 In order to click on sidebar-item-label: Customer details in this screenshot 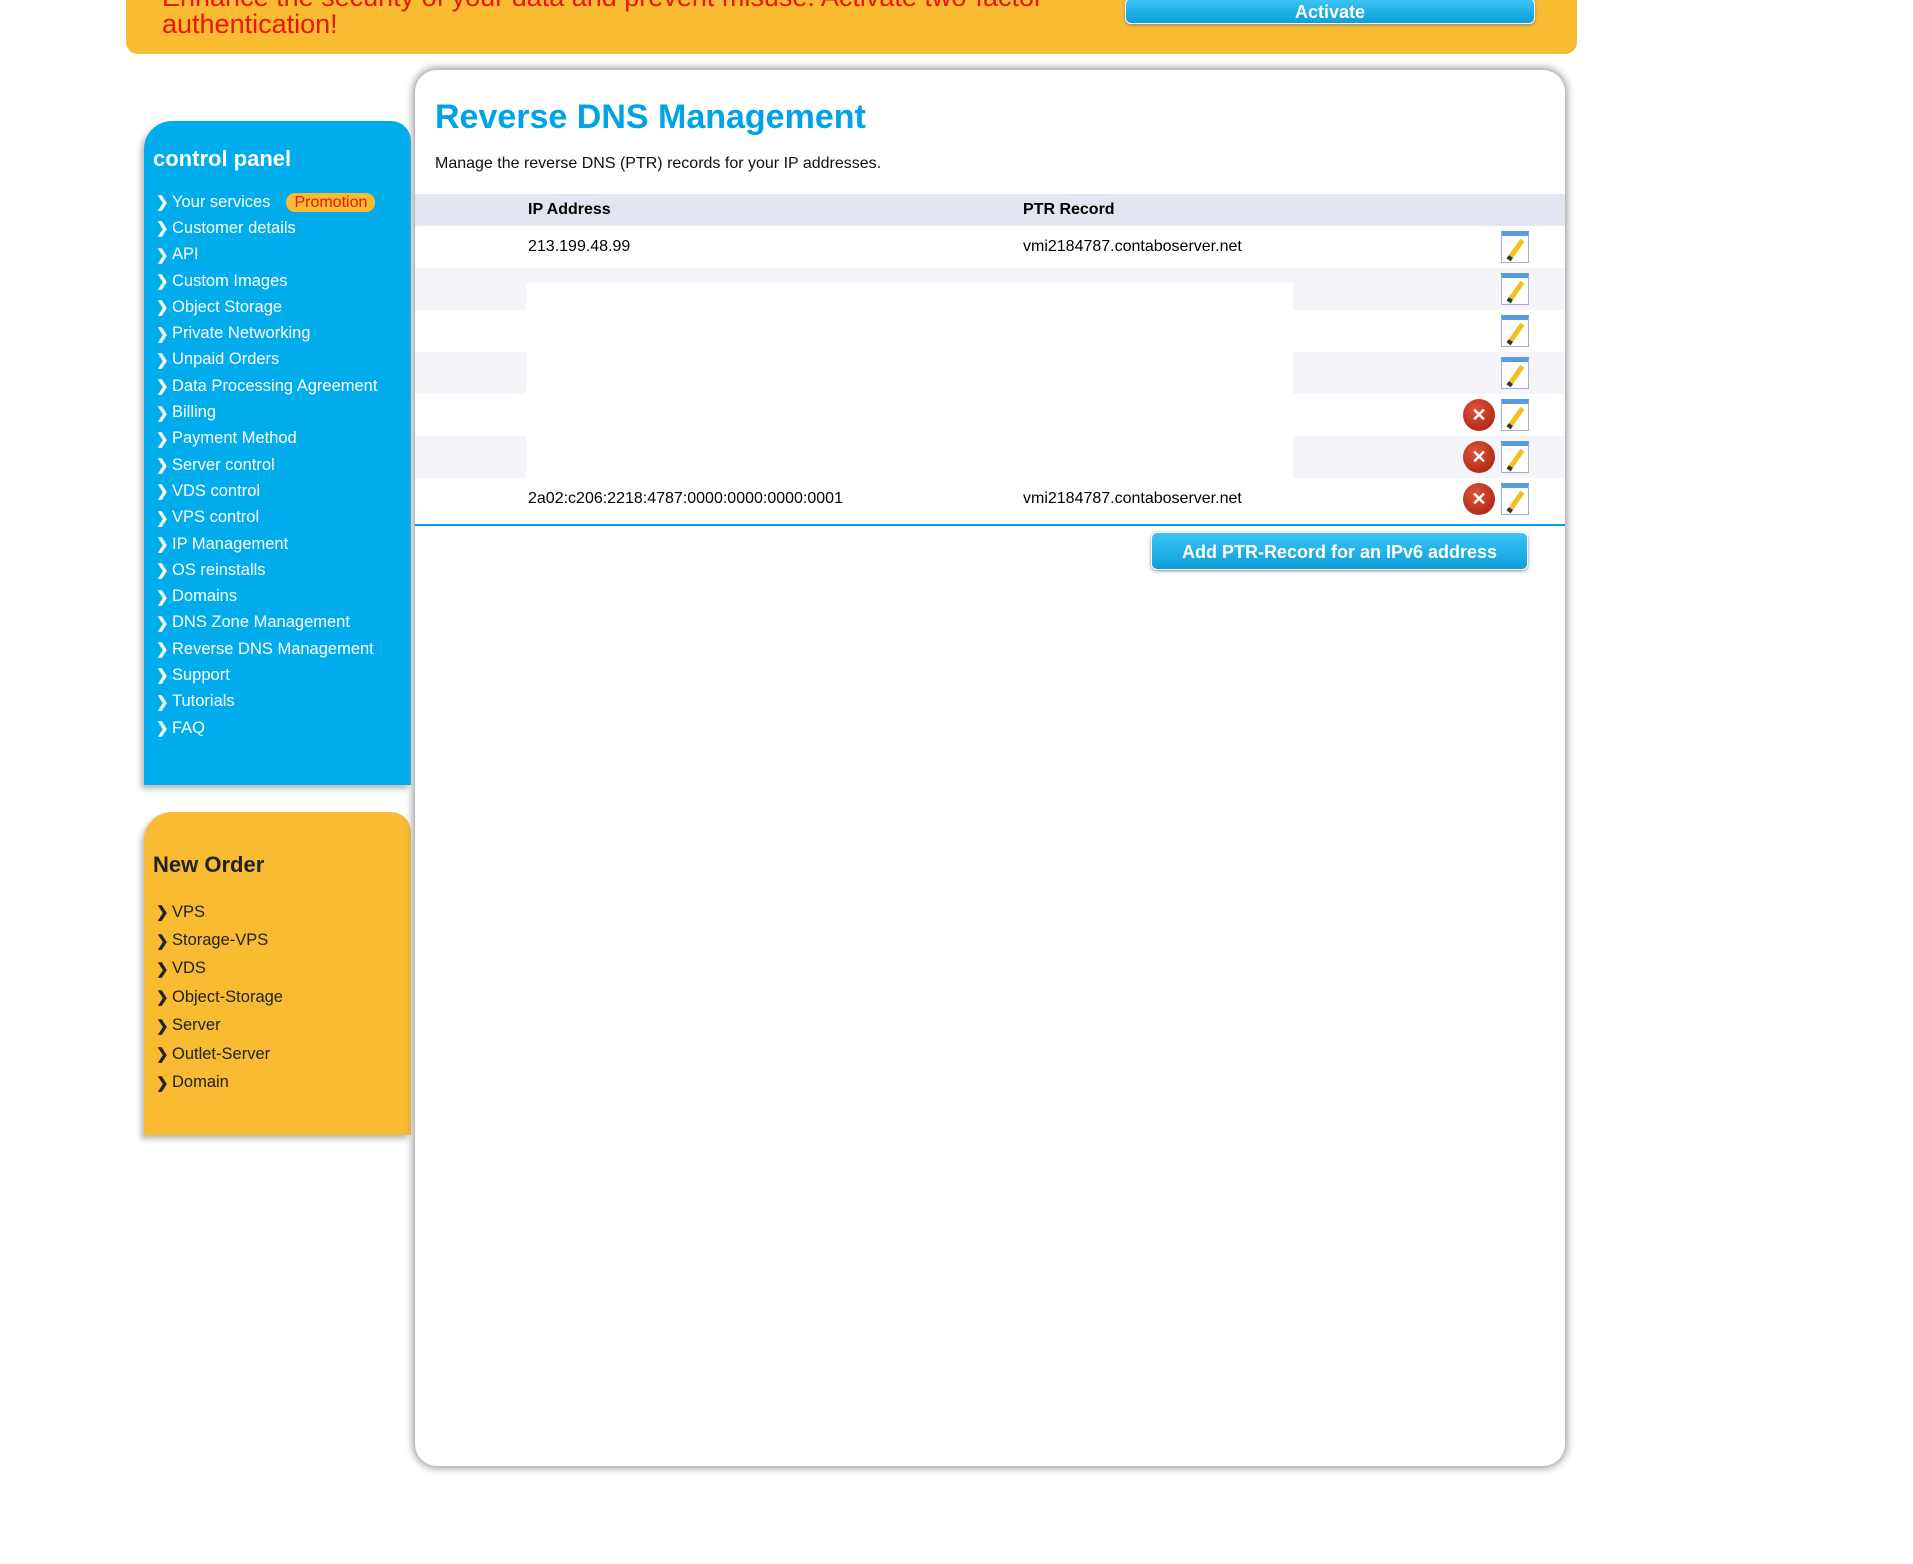, I will do `click(234, 227)`.